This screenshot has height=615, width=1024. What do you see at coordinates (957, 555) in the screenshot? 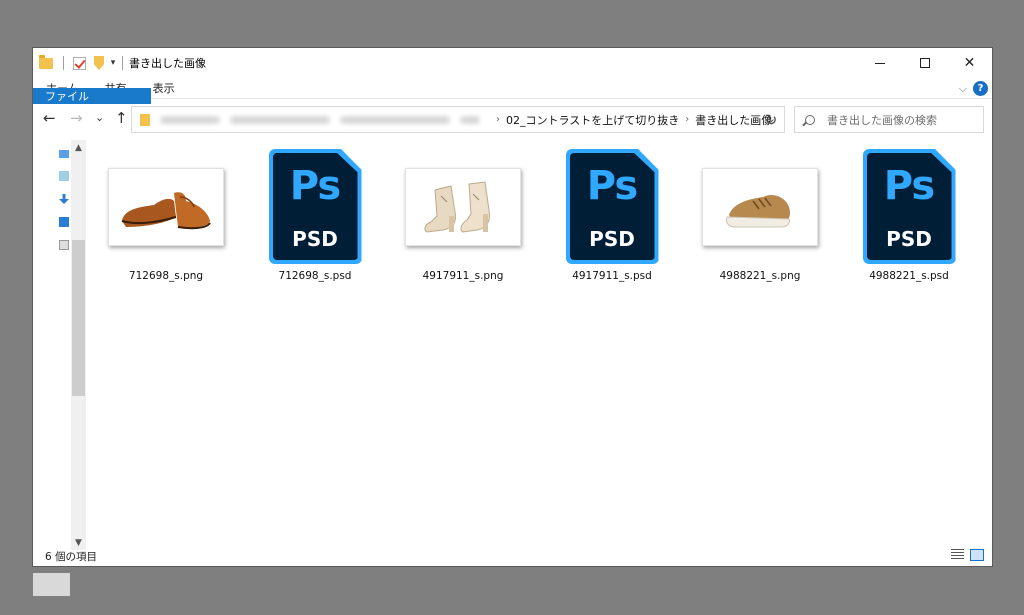
I see `details-view-icon` at bounding box center [957, 555].